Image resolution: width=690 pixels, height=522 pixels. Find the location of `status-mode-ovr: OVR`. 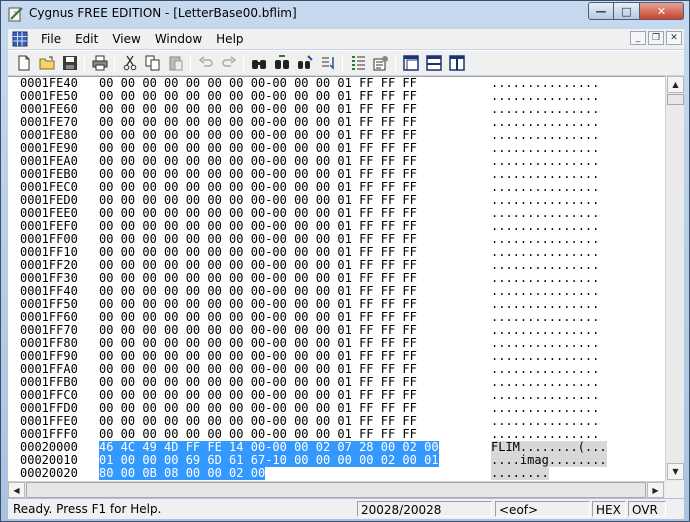

status-mode-ovr: OVR is located at coordinates (647, 509).